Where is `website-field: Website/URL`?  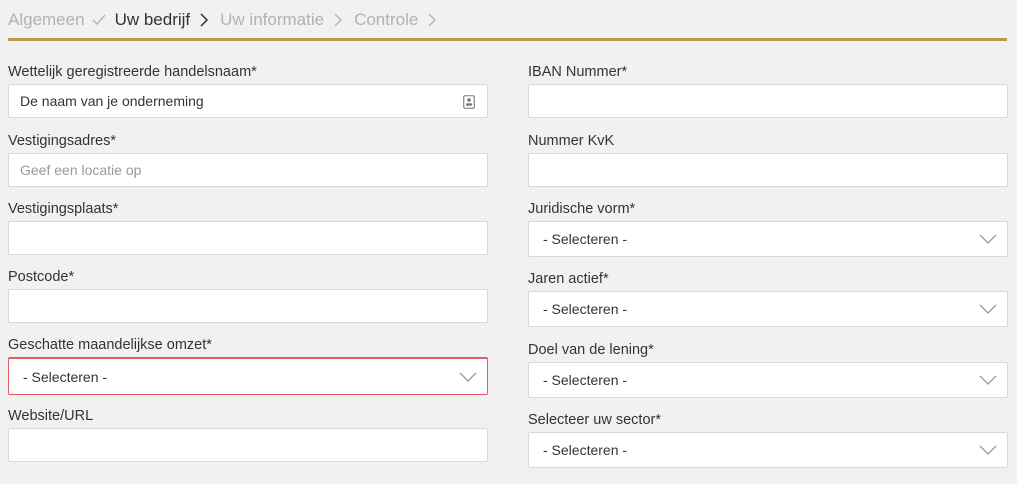
website-field: Website/URL is located at coordinates (248, 434).